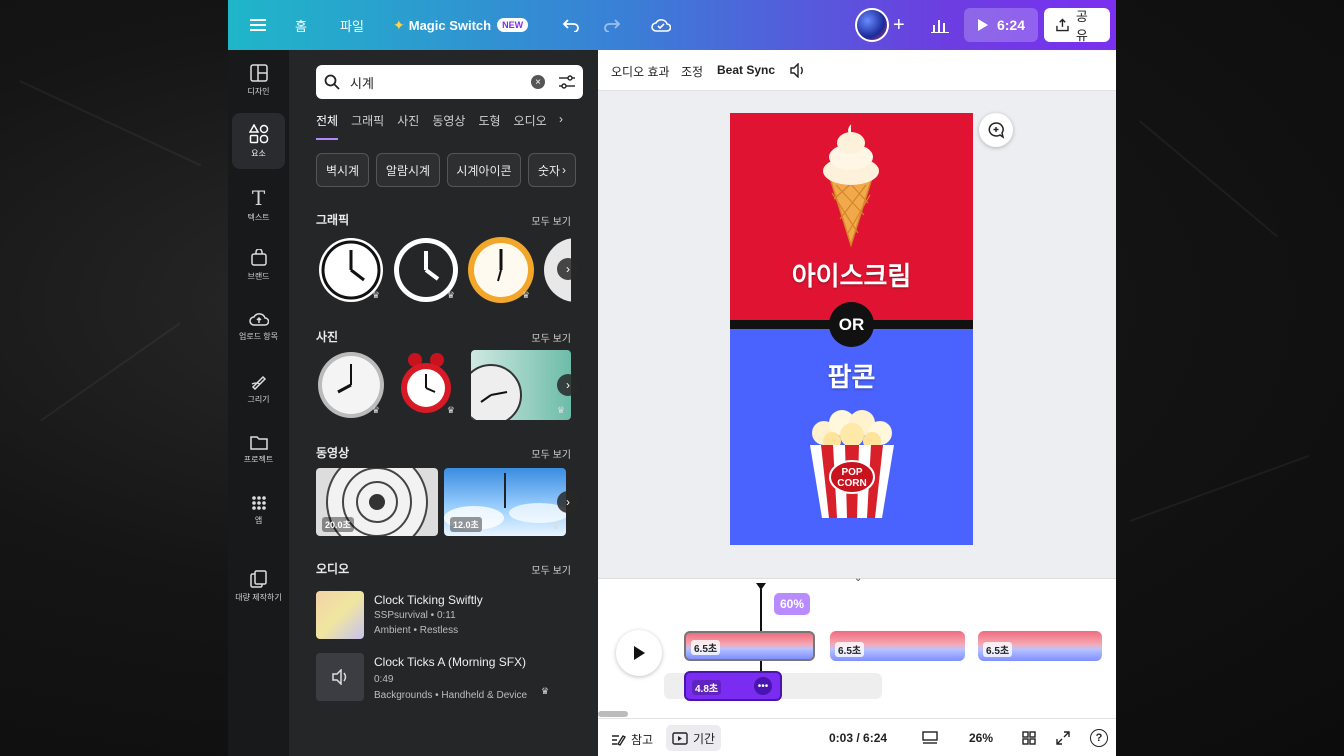 Image resolution: width=1344 pixels, height=756 pixels. What do you see at coordinates (798, 70) in the screenshot?
I see `volume-icon` at bounding box center [798, 70].